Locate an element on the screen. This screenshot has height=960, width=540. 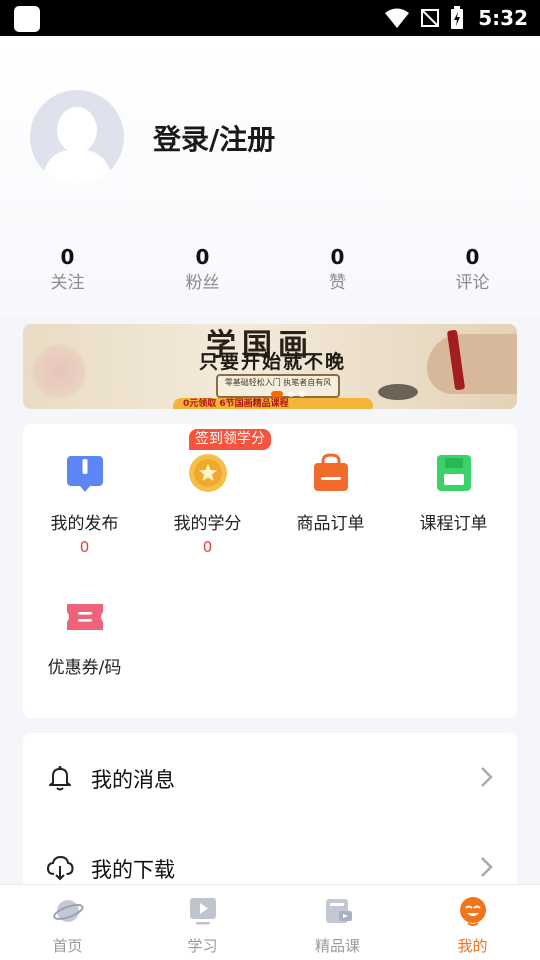
credit-coin-icon is located at coordinates (207, 473).